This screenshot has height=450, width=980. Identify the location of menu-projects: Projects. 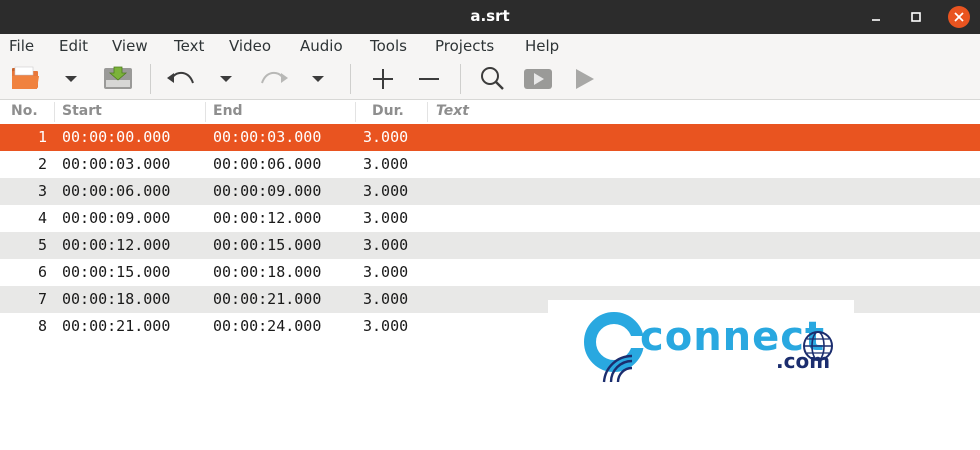
(464, 46).